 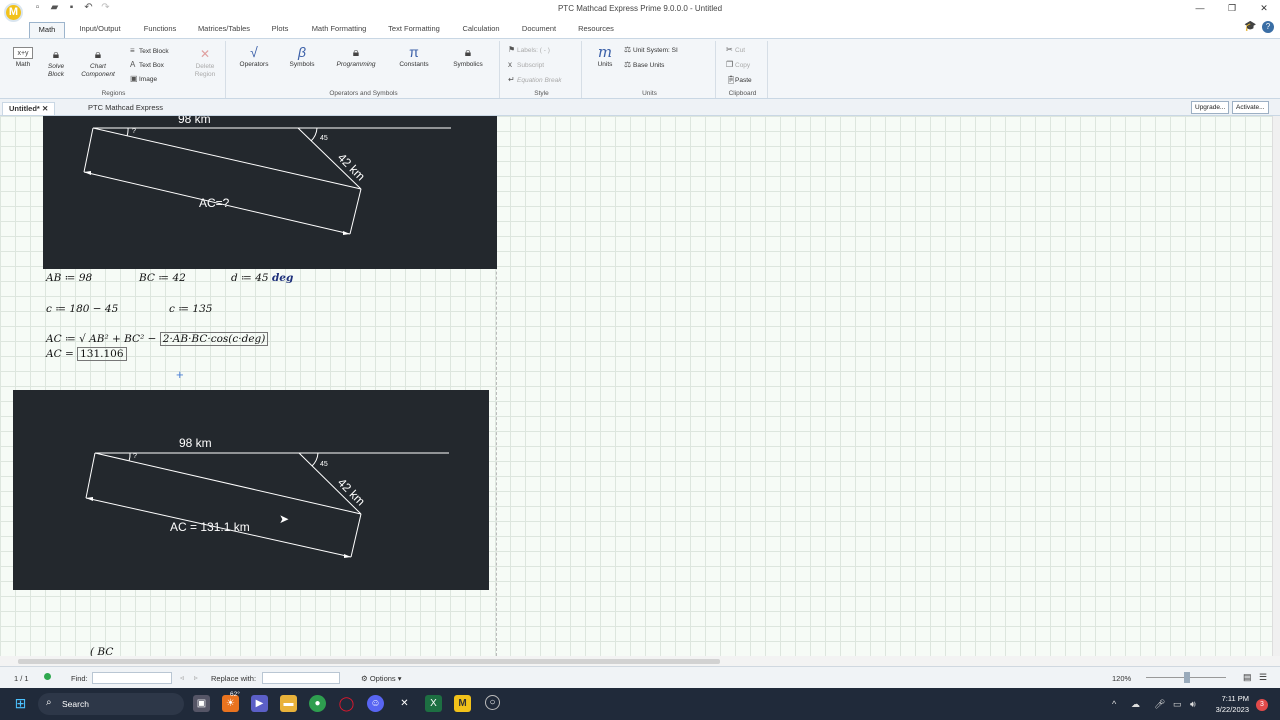 What do you see at coordinates (280, 30) in the screenshot?
I see `tab-plots: Plots` at bounding box center [280, 30].